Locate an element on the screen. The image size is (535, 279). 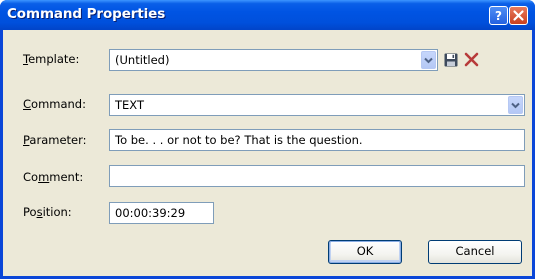
comment-input is located at coordinates (317, 176).